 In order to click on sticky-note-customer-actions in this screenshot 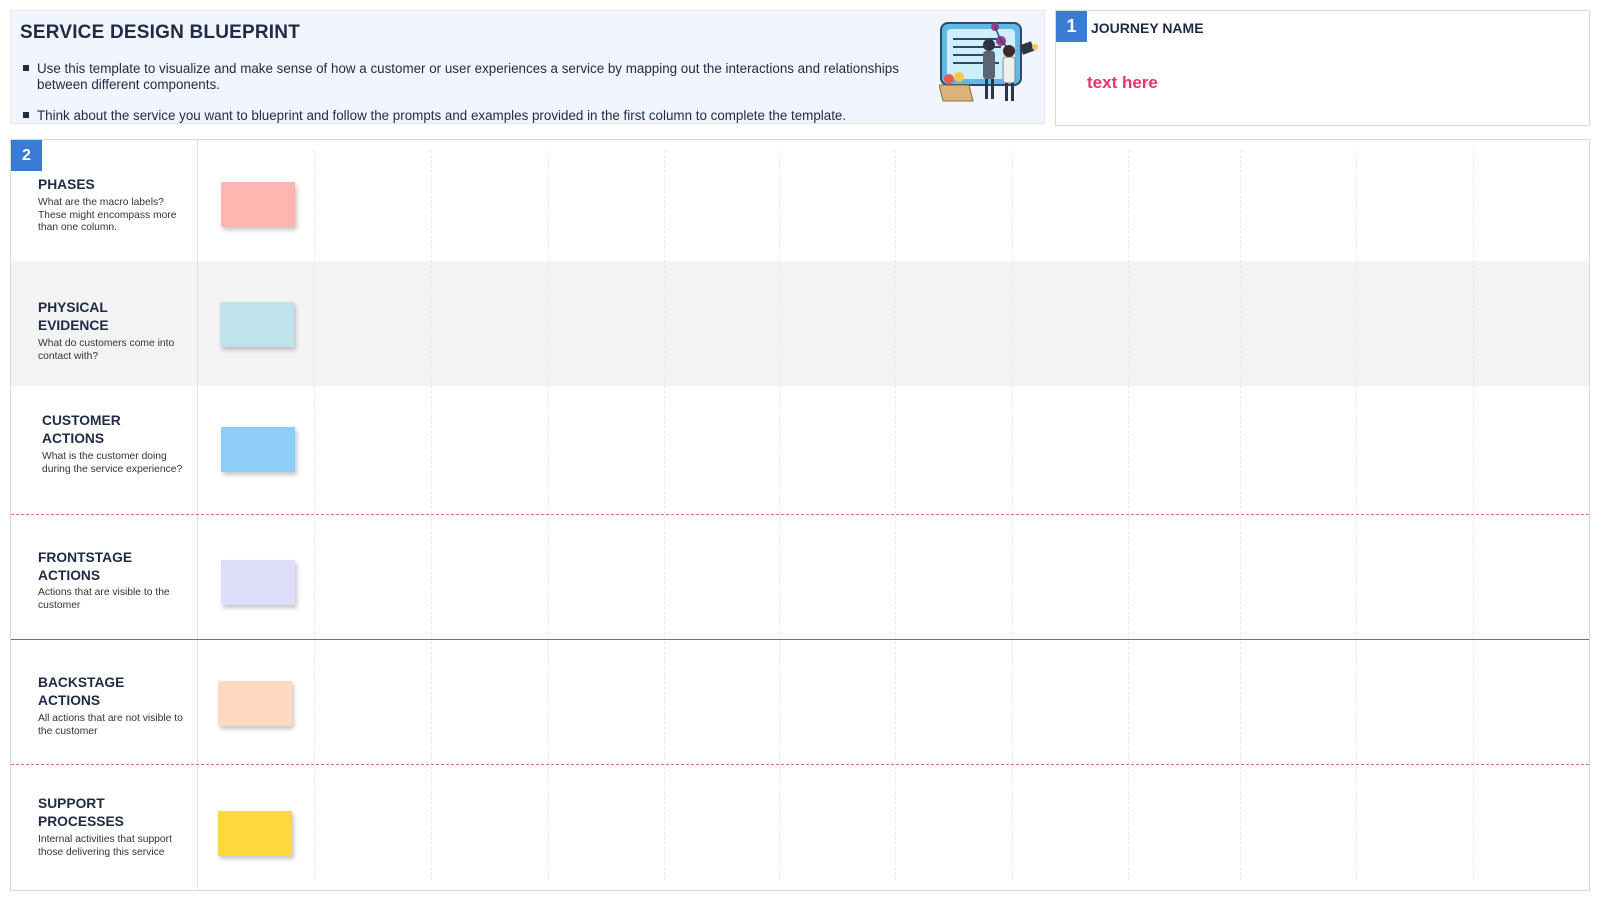, I will do `click(258, 449)`.